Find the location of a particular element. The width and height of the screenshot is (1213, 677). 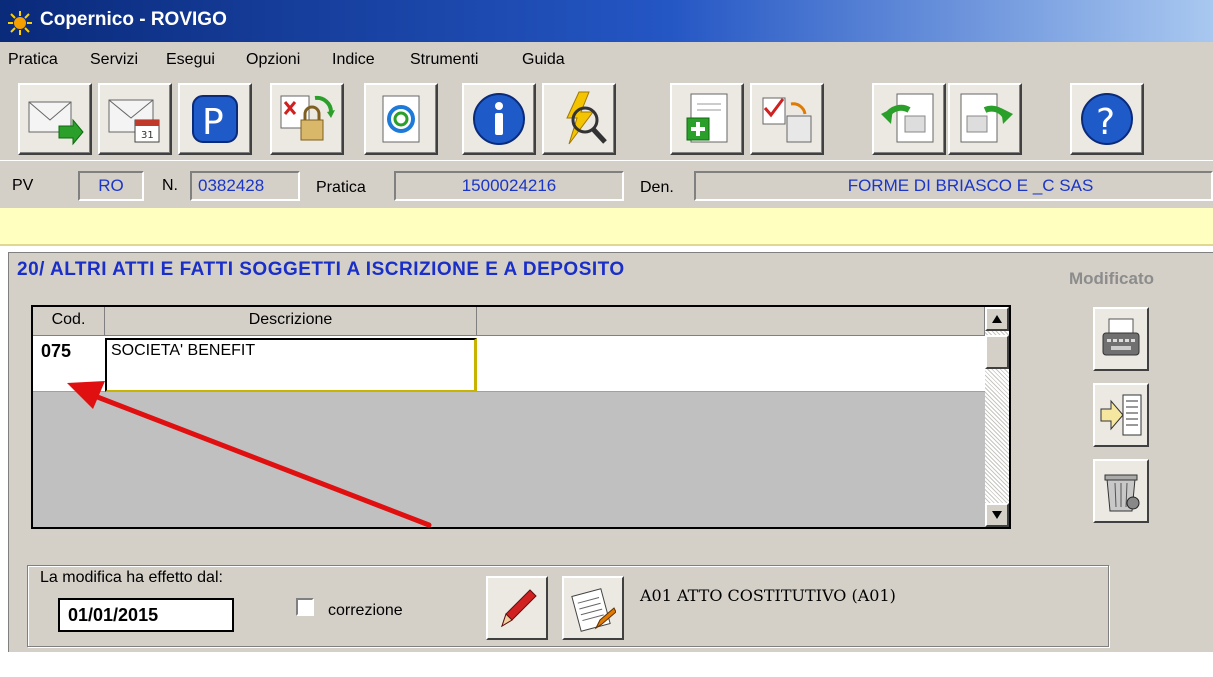

mail-calendar-icon: 31 is located at coordinates (134, 121).